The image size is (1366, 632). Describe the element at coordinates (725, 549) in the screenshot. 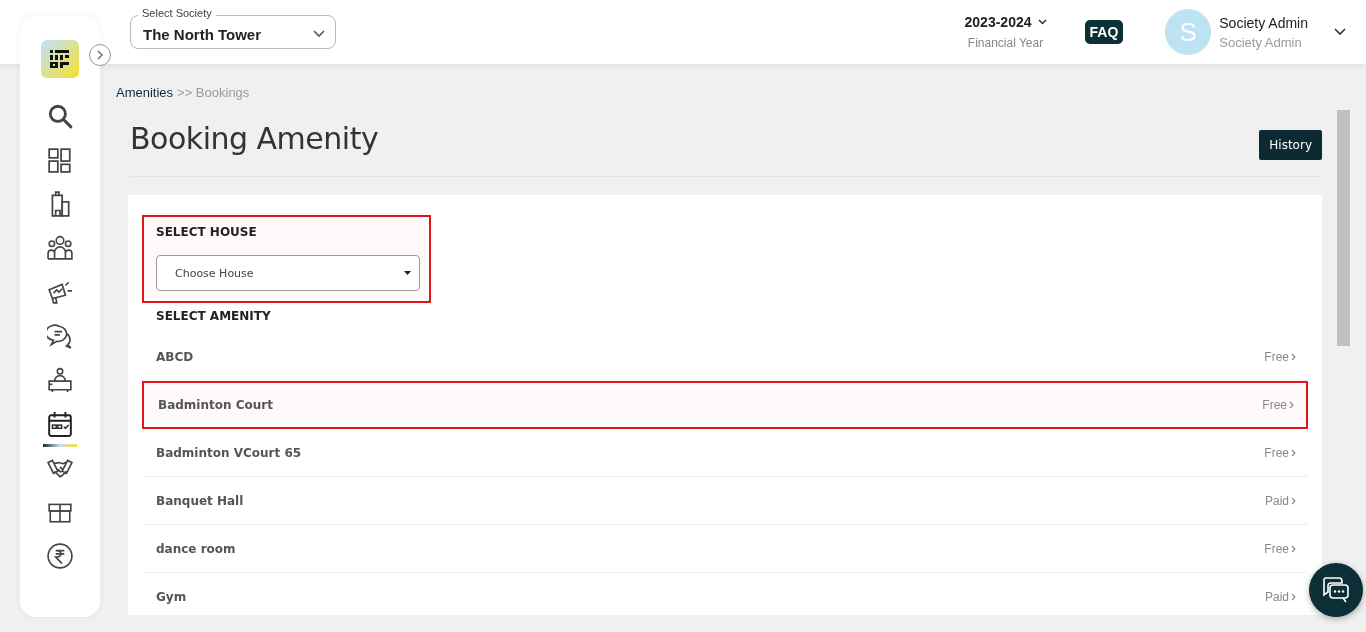

I see `amenity-row: dance room Free` at that location.